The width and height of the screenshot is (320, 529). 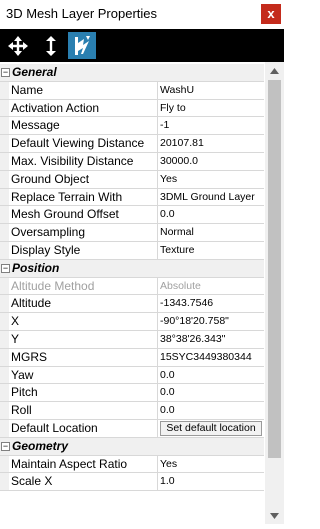 I want to click on vertical-arrows-icon, so click(x=51, y=45).